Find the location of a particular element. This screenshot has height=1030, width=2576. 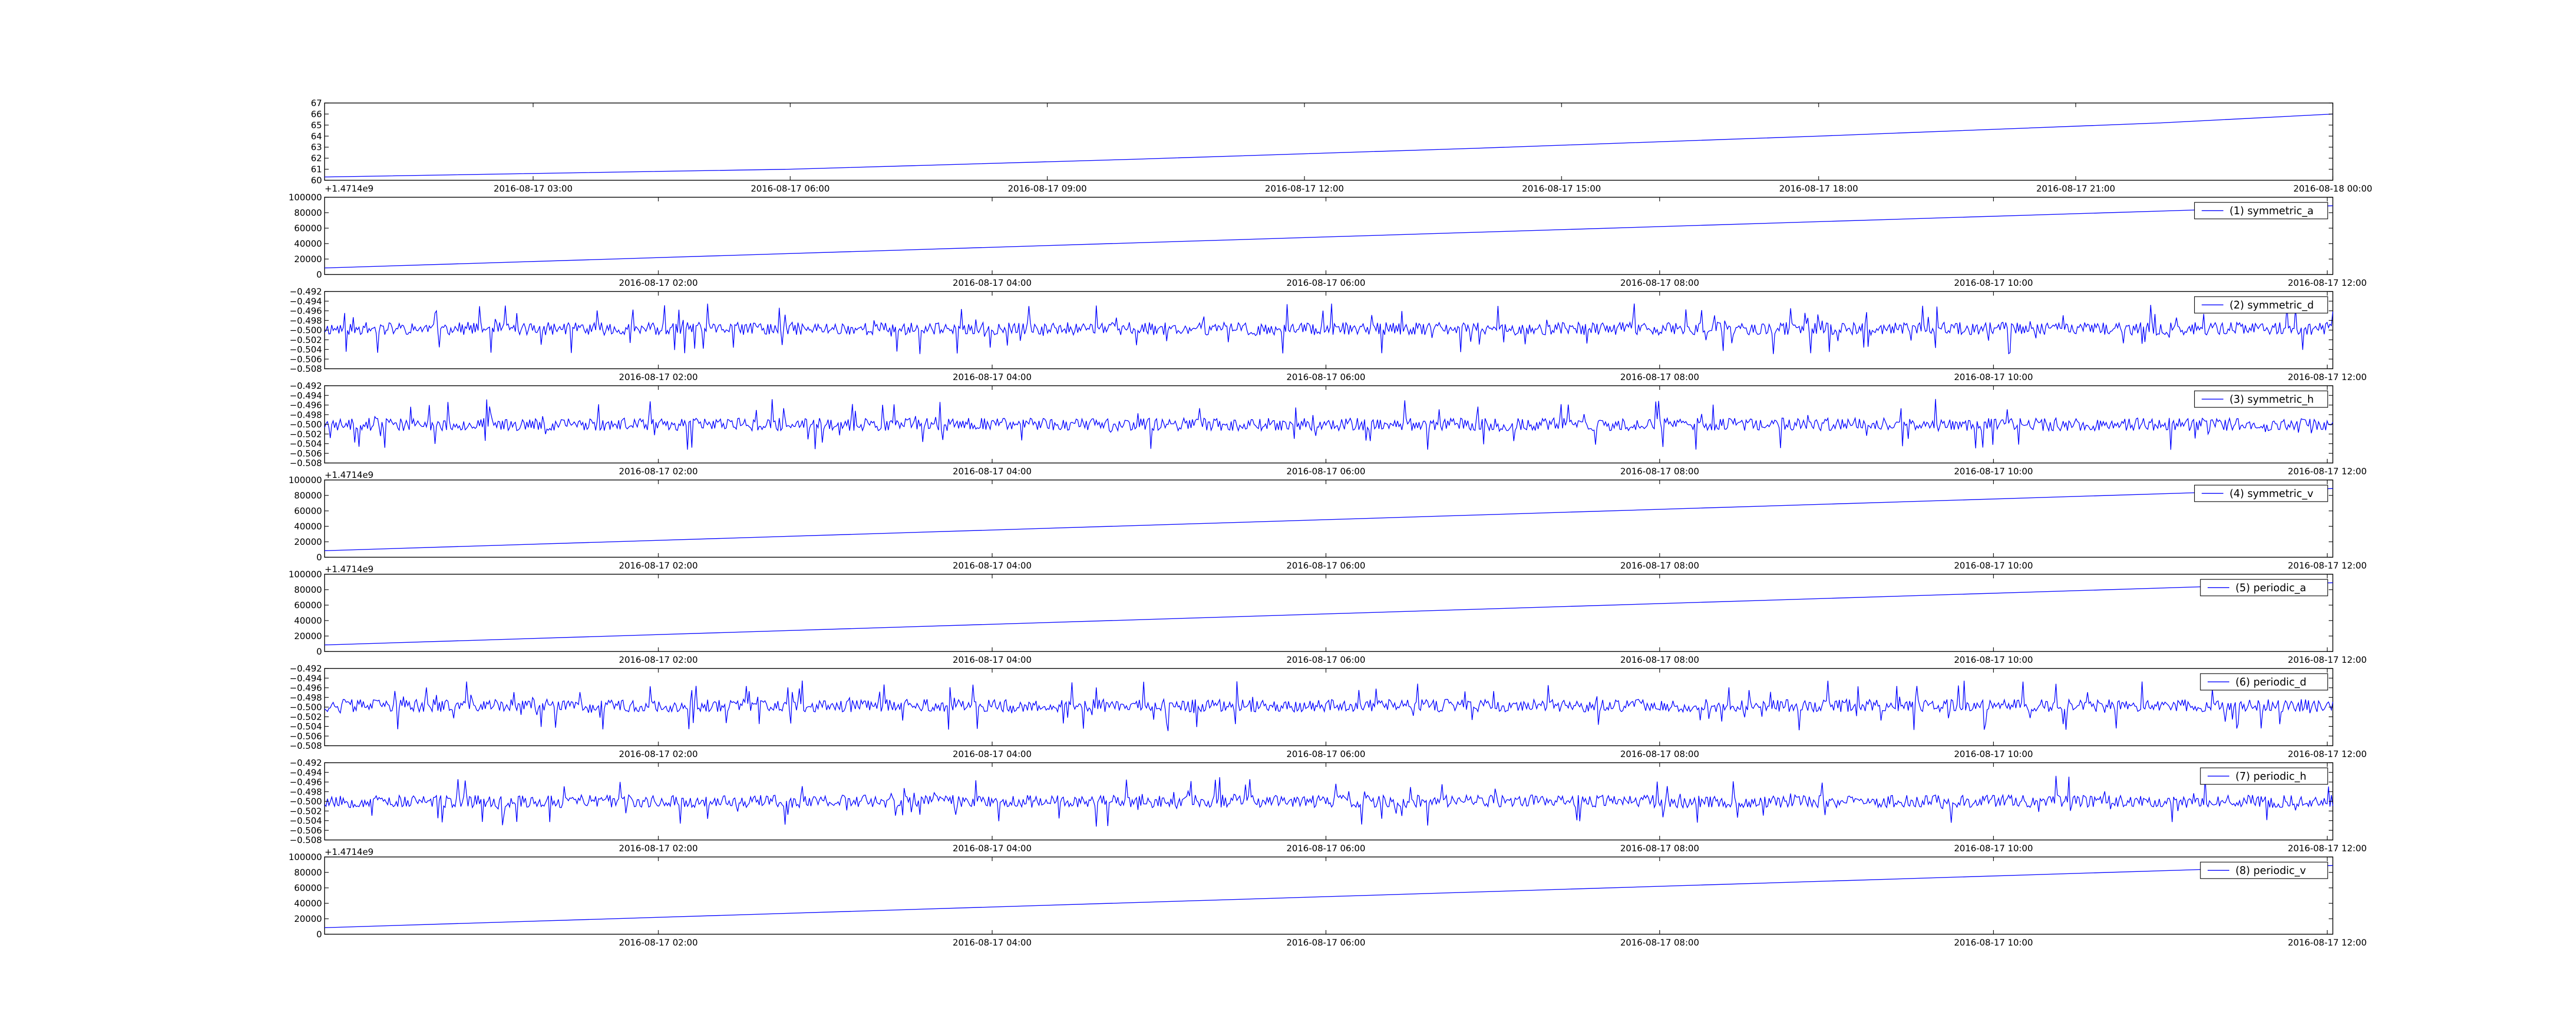

legend-label: (4) symmetric_v is located at coordinates (2272, 493).